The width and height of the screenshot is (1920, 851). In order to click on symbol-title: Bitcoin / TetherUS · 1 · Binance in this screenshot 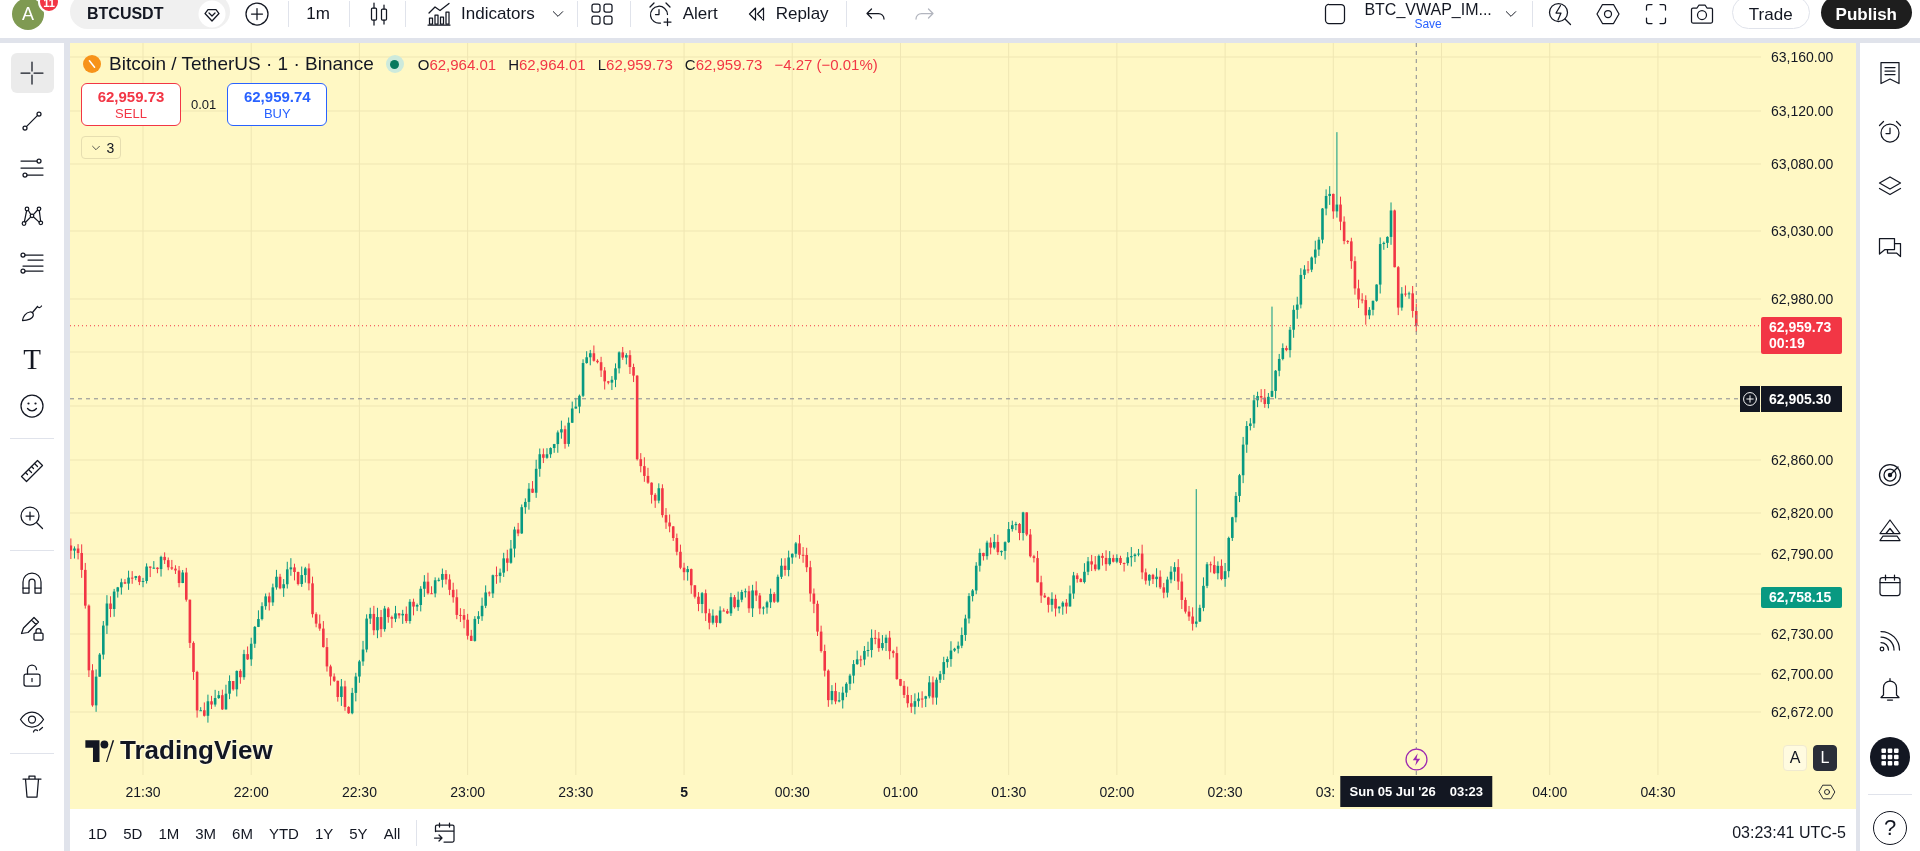, I will do `click(241, 64)`.